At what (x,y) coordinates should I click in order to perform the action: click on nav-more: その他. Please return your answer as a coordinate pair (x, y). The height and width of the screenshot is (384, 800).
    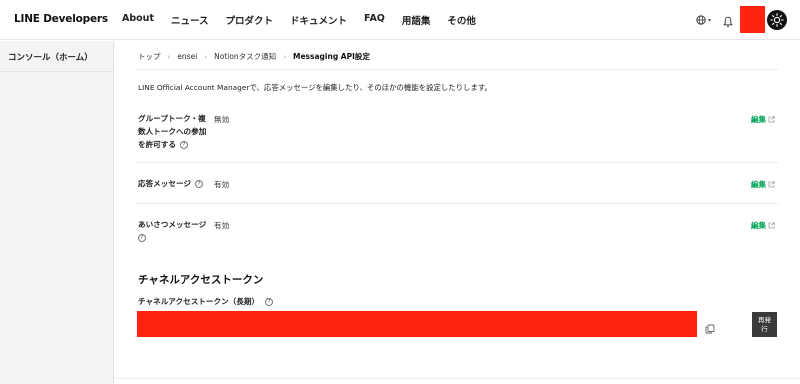
    Looking at the image, I should click on (461, 20).